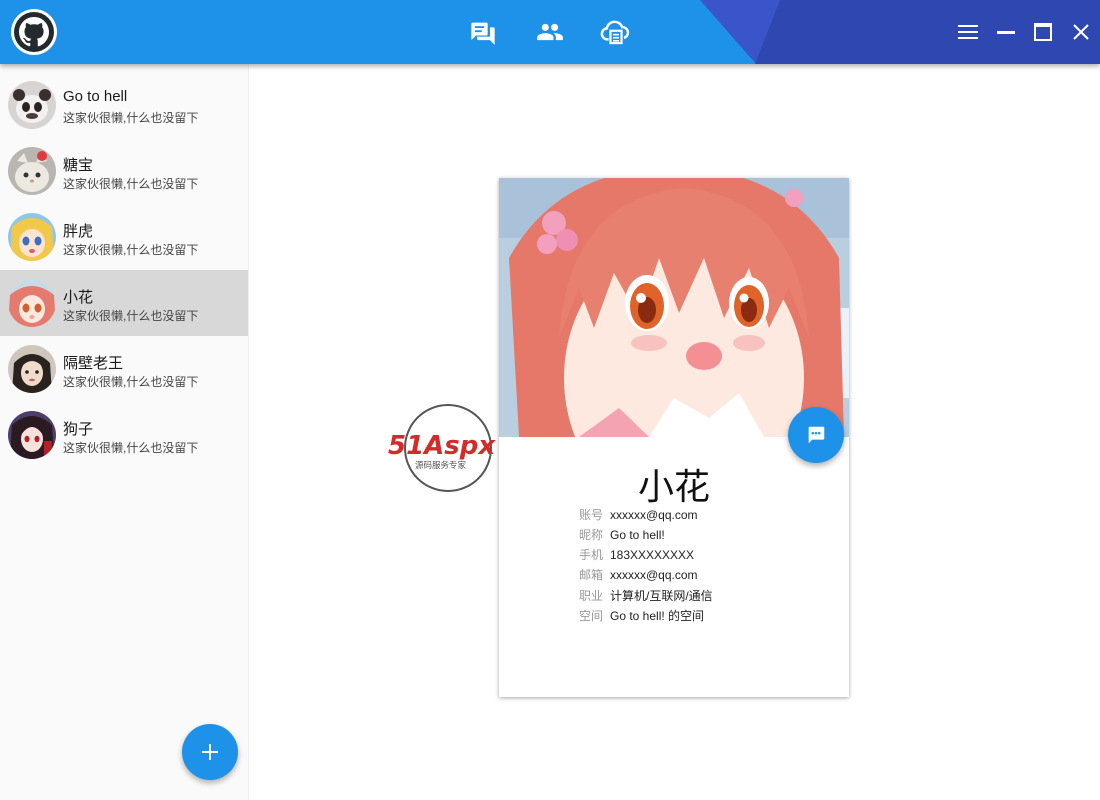 The width and height of the screenshot is (1100, 800). I want to click on maximize-button, so click(1043, 32).